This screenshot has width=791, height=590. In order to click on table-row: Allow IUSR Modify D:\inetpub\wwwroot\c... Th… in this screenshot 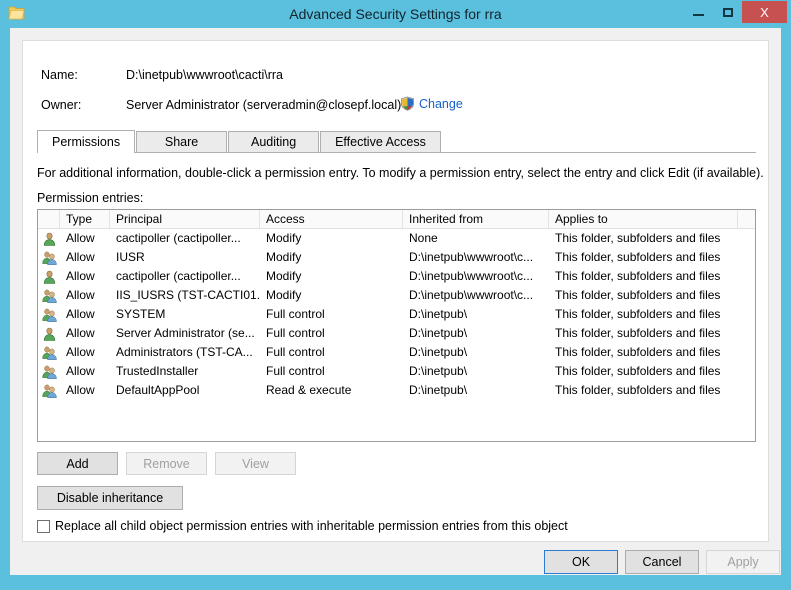, I will do `click(396, 257)`.